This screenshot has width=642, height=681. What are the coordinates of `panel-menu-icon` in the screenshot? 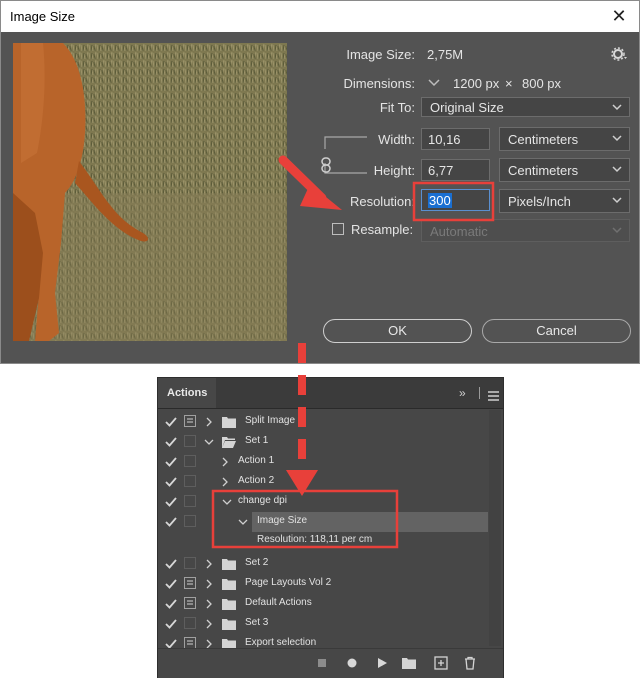 It's located at (493, 394).